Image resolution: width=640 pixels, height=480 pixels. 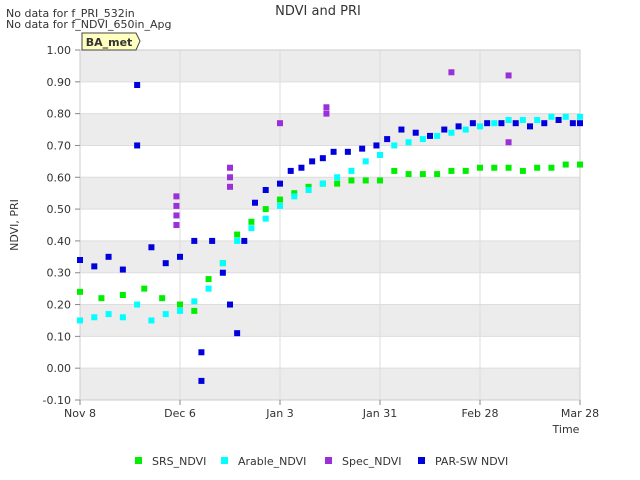 What do you see at coordinates (59, 145) in the screenshot?
I see `y-tick-label: 0.70` at bounding box center [59, 145].